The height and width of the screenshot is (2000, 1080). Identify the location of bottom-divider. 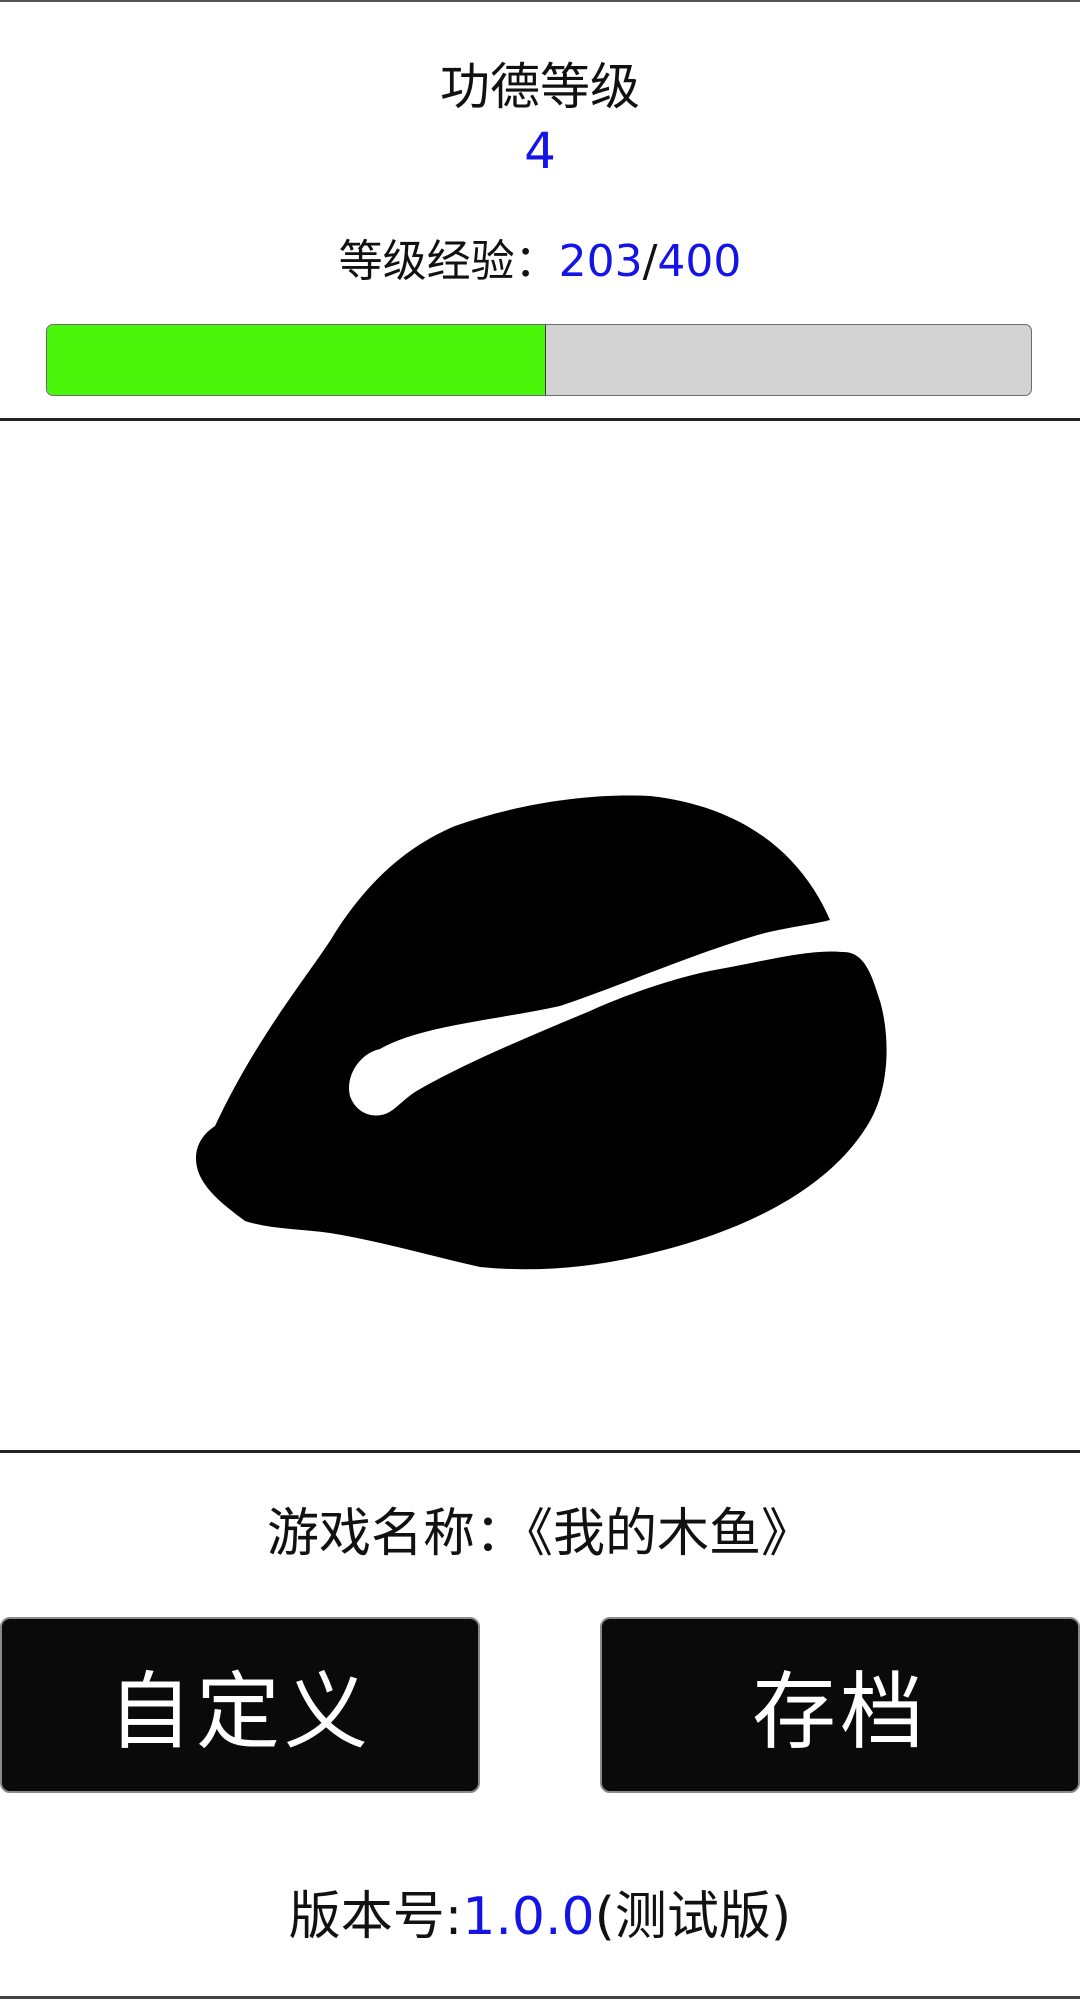
(540, 1451).